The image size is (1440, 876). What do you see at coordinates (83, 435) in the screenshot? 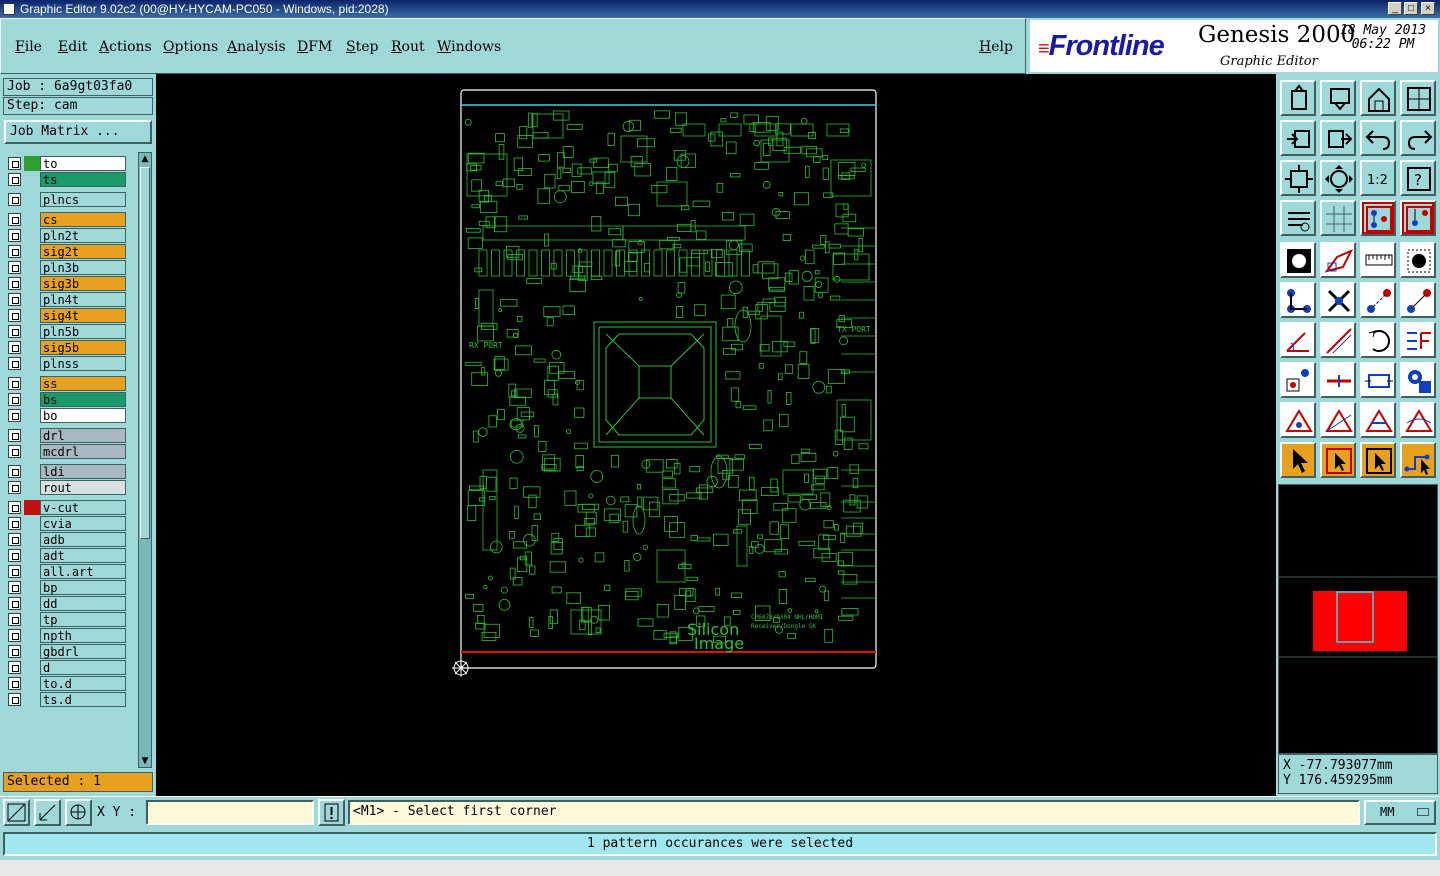
I see `layer-name: drl` at bounding box center [83, 435].